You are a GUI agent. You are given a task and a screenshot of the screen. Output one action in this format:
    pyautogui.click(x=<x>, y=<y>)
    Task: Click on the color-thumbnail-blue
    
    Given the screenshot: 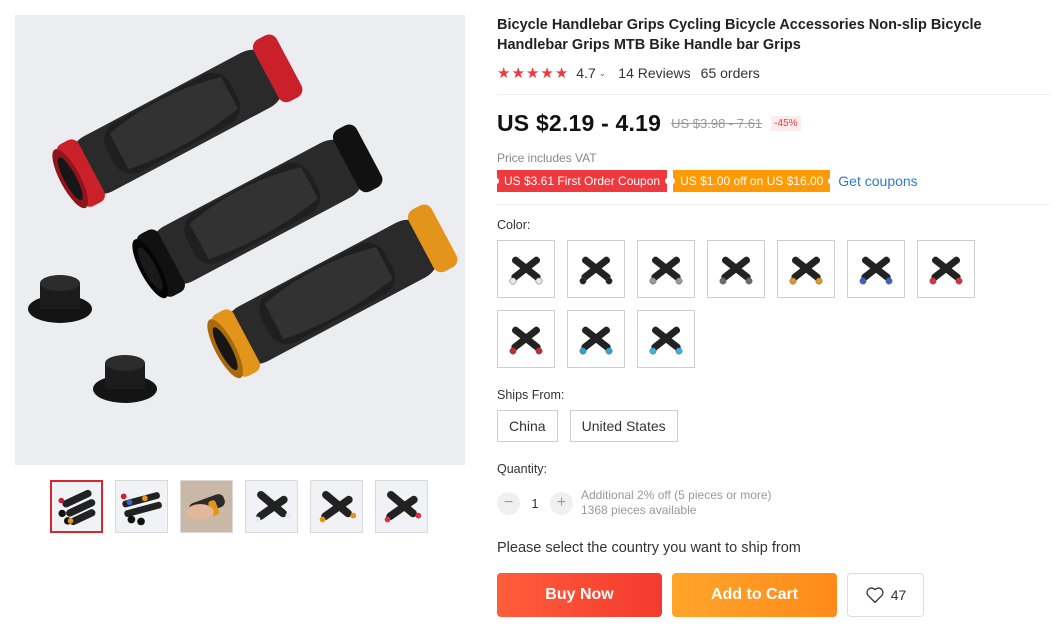 What is the action you would take?
    pyautogui.click(x=596, y=340)
    